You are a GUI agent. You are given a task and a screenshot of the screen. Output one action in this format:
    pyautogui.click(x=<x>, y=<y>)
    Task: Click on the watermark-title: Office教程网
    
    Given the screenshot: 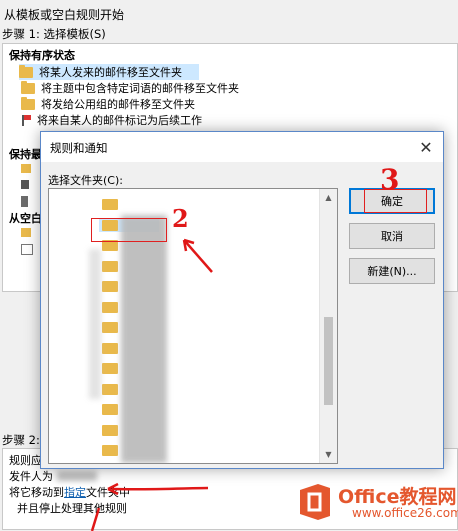 What is the action you would take?
    pyautogui.click(x=397, y=497)
    